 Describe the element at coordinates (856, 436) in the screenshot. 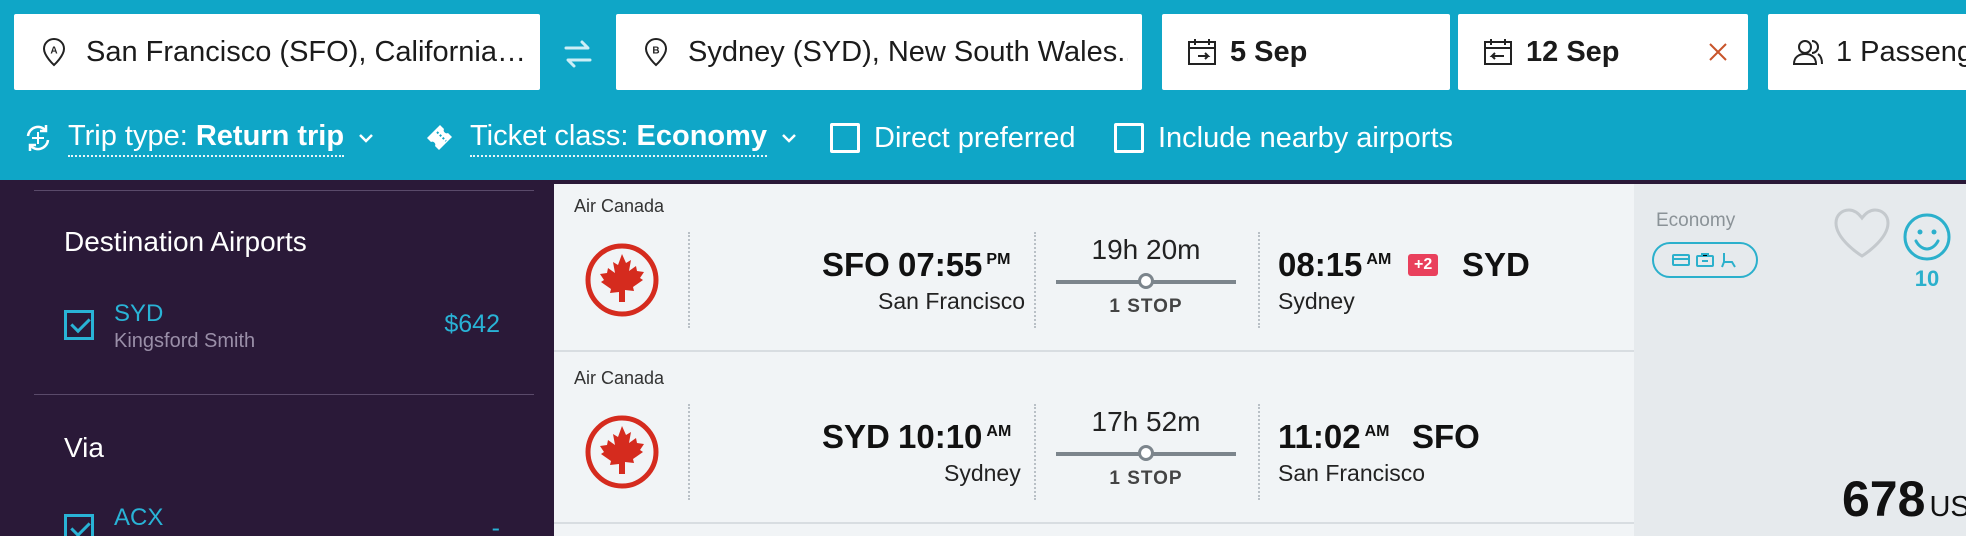

I see `departure-code: SYD` at that location.